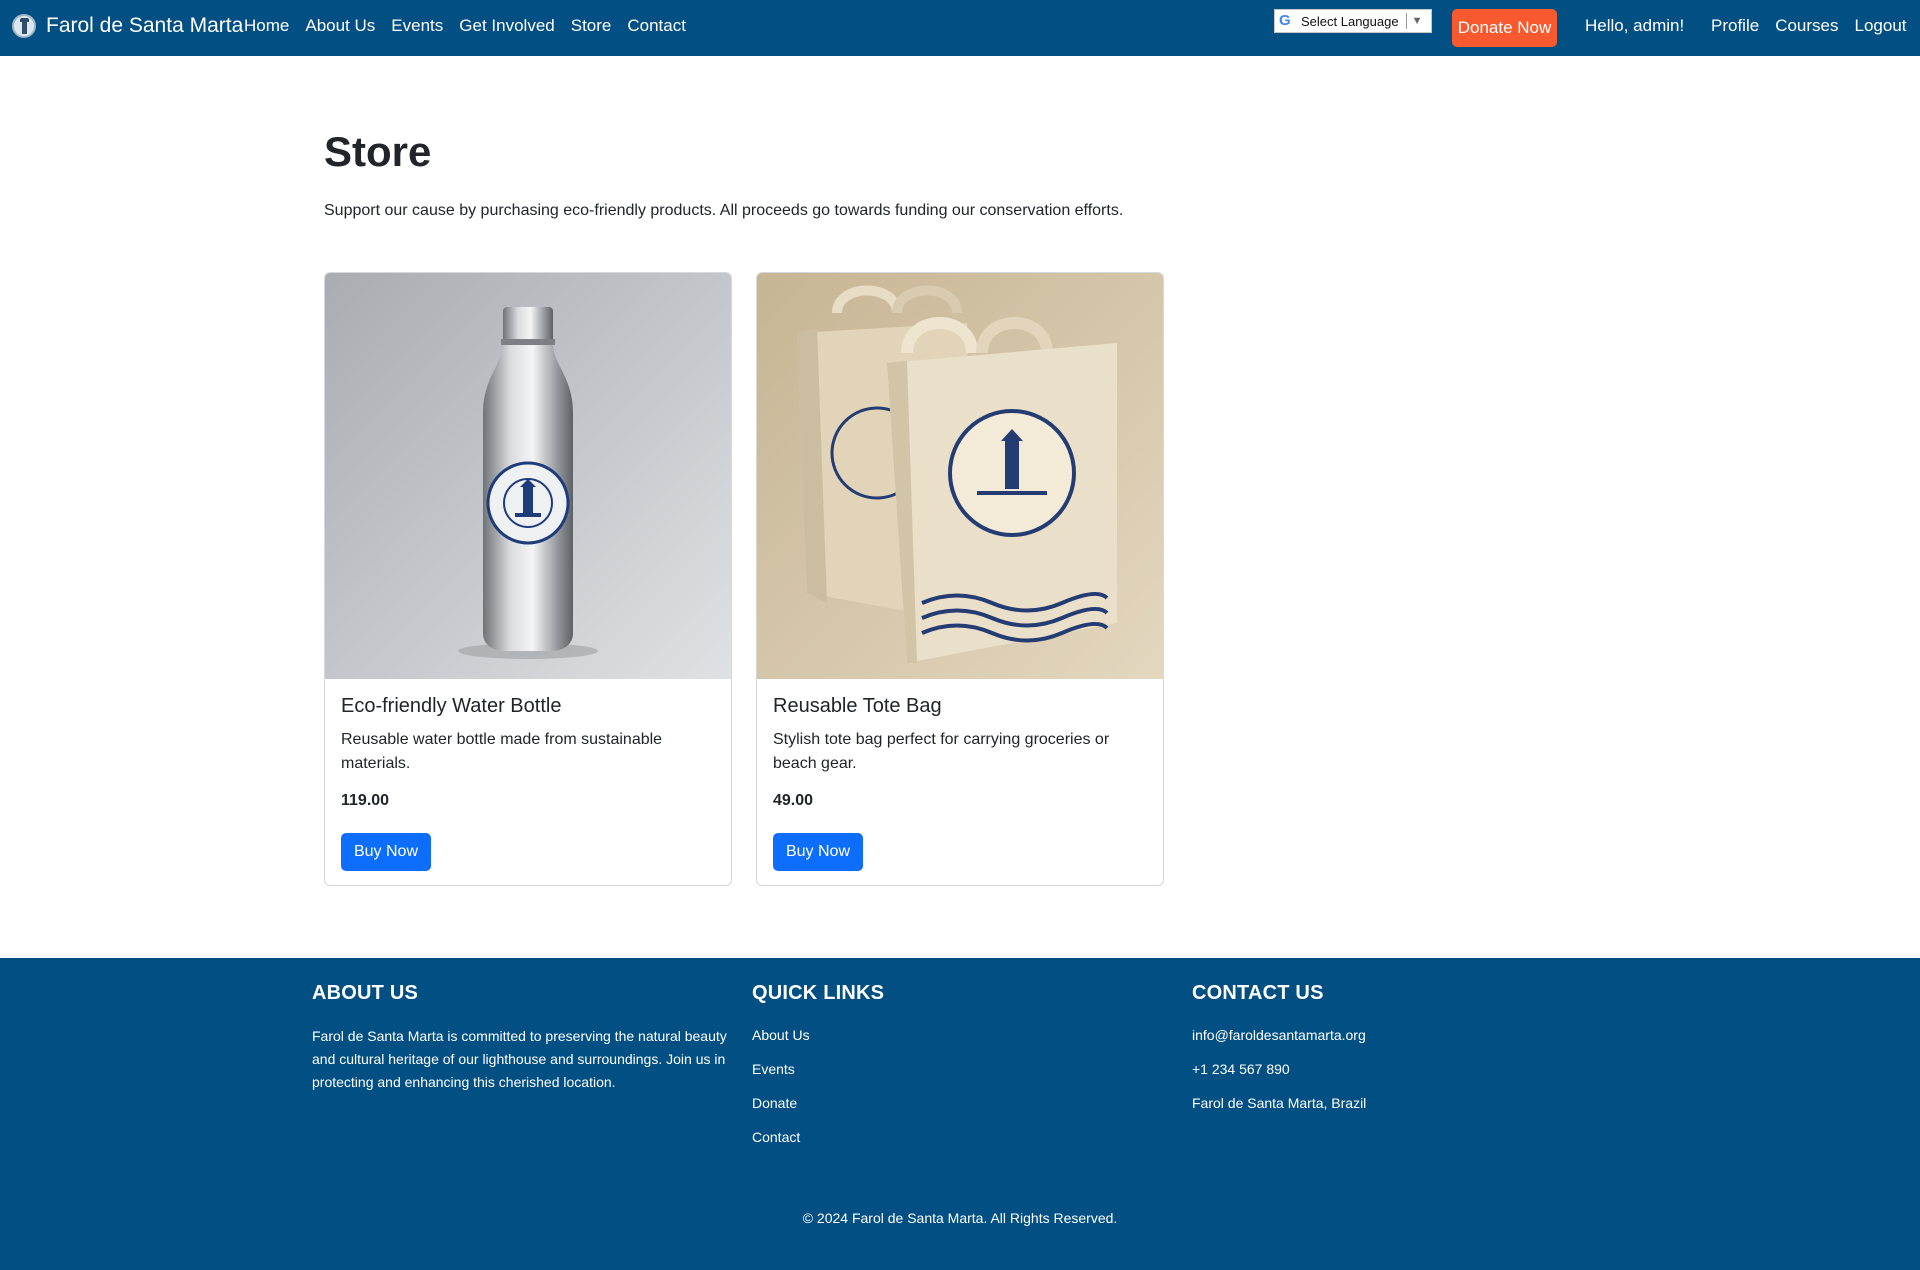 This screenshot has height=1270, width=1920. I want to click on nav-courses: Courses, so click(1806, 26).